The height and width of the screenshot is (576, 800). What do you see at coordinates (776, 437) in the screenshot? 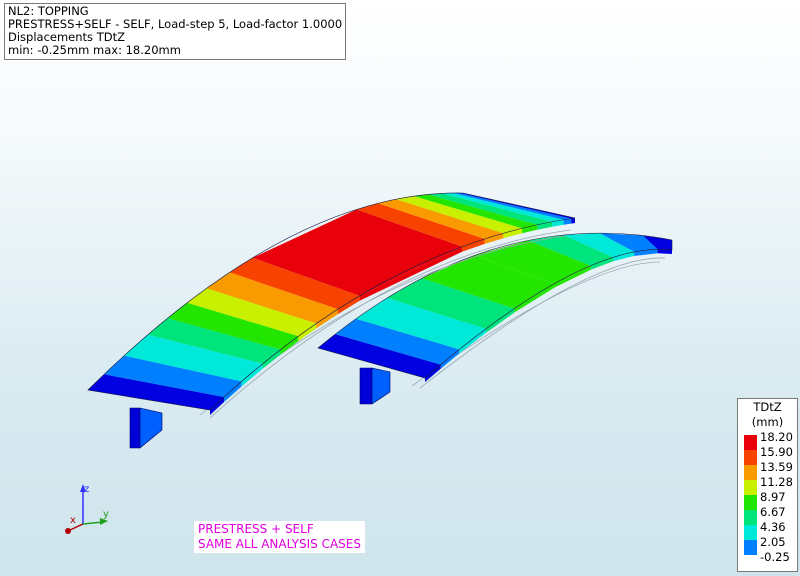
I see `legend-value: 18.20` at bounding box center [776, 437].